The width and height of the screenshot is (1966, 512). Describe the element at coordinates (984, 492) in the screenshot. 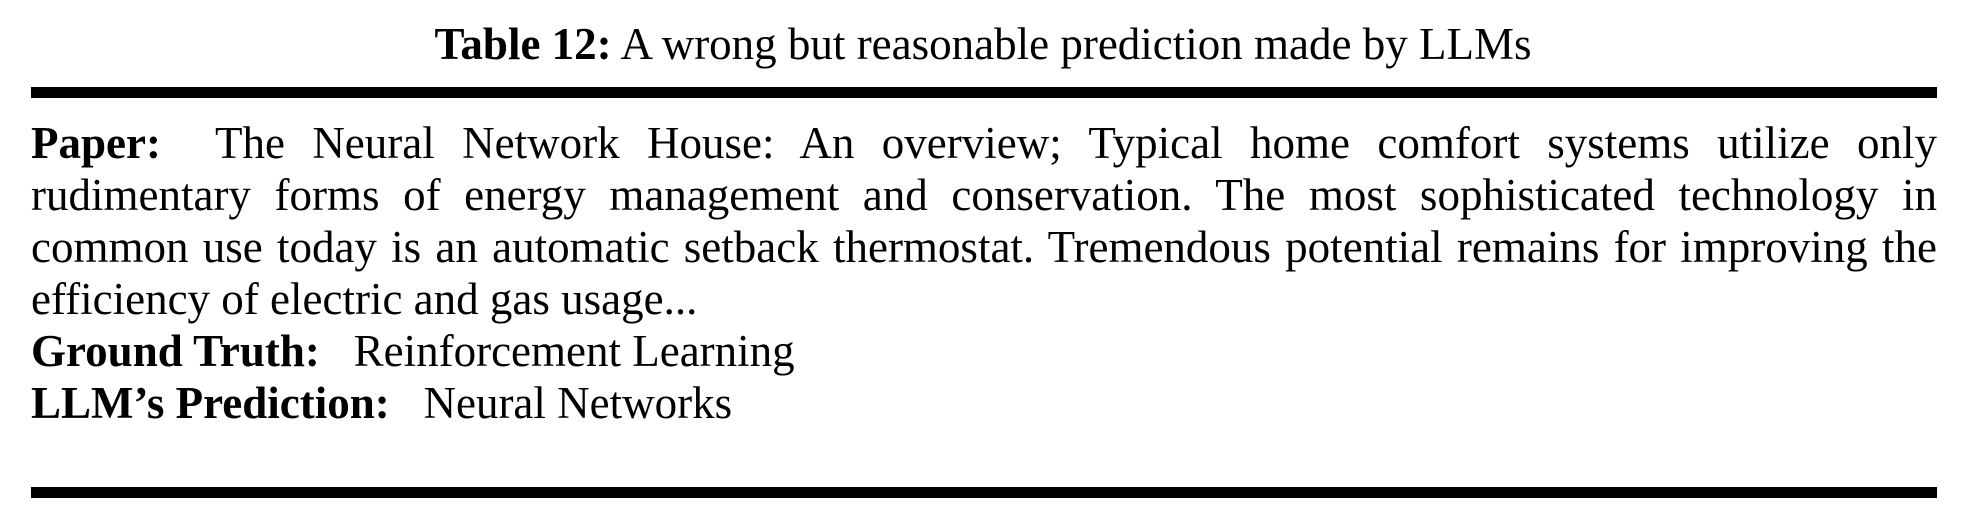

I see `bottom-rule` at that location.